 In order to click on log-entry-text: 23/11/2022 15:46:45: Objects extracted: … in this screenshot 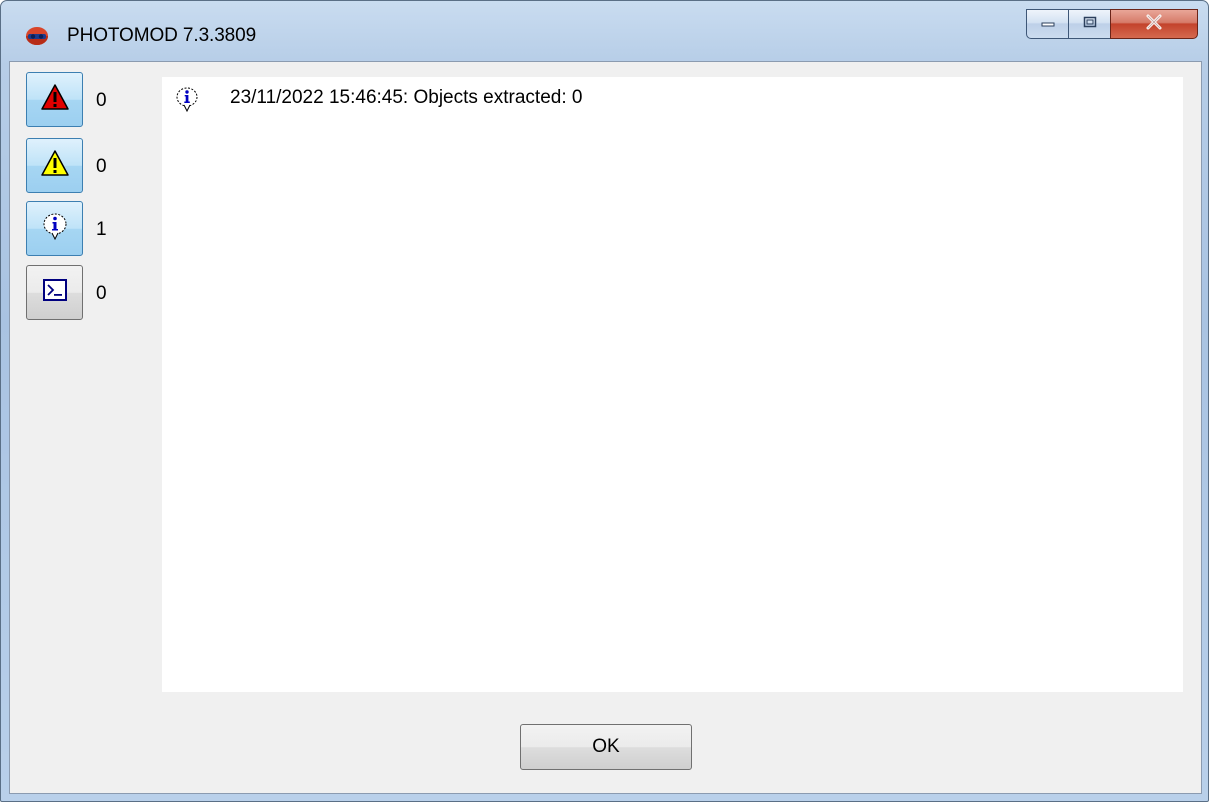, I will do `click(406, 97)`.